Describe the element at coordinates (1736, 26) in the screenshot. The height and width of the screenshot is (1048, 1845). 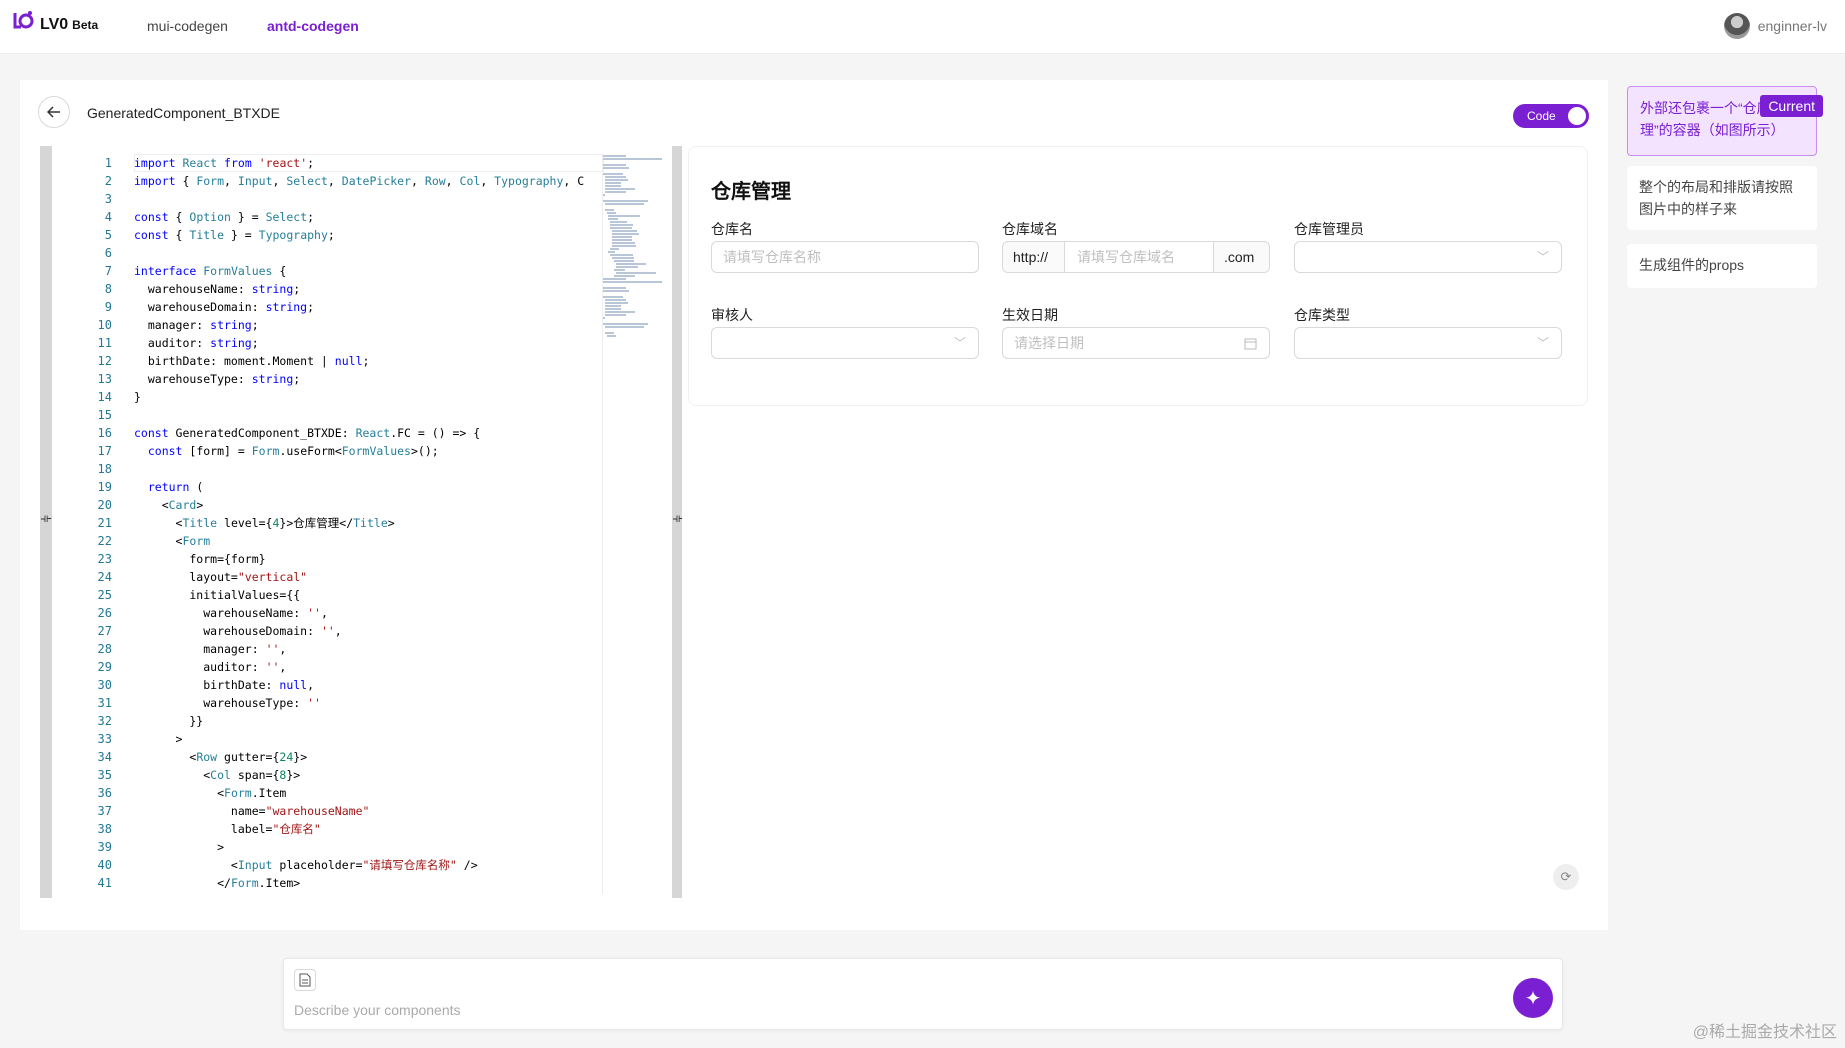
I see `avatar` at that location.